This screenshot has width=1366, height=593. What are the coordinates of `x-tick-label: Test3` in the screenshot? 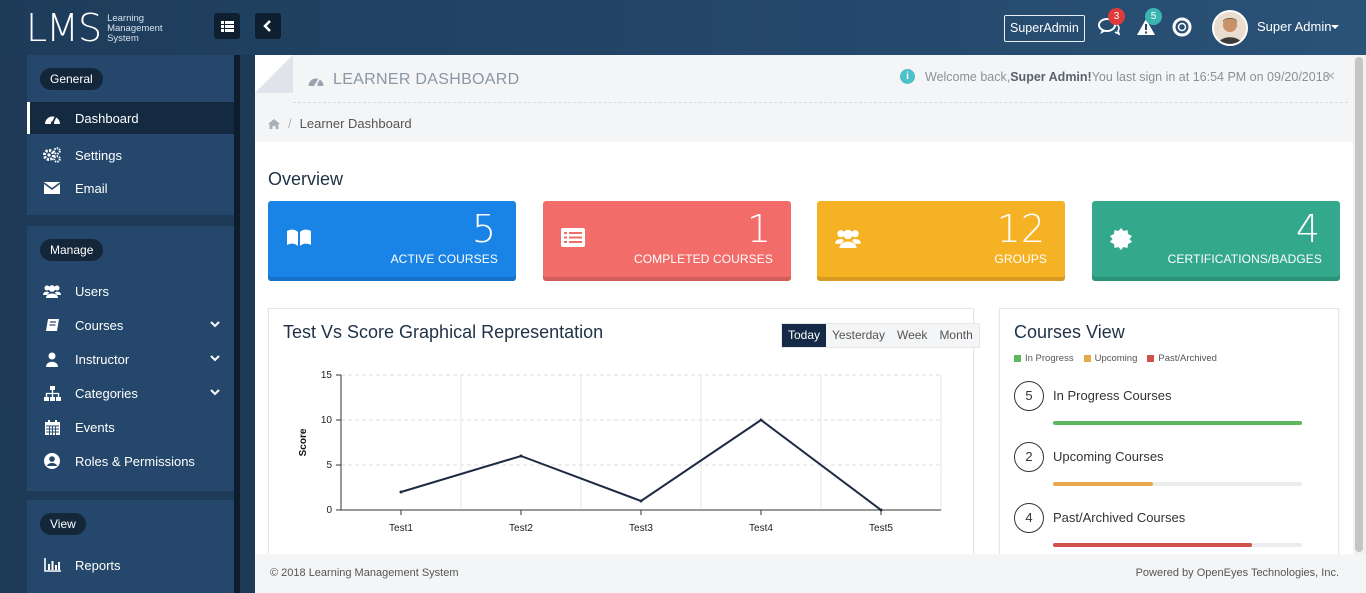 It's located at (641, 528).